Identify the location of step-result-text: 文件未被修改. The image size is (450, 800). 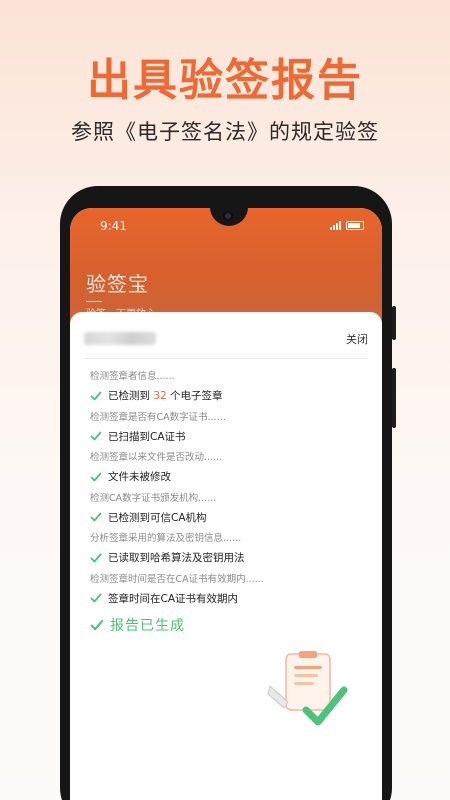
(139, 477).